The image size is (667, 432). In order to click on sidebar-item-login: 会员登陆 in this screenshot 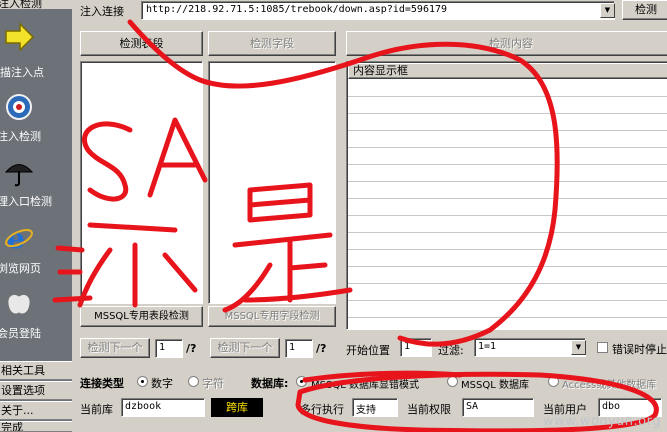, I will do `click(36, 317)`.